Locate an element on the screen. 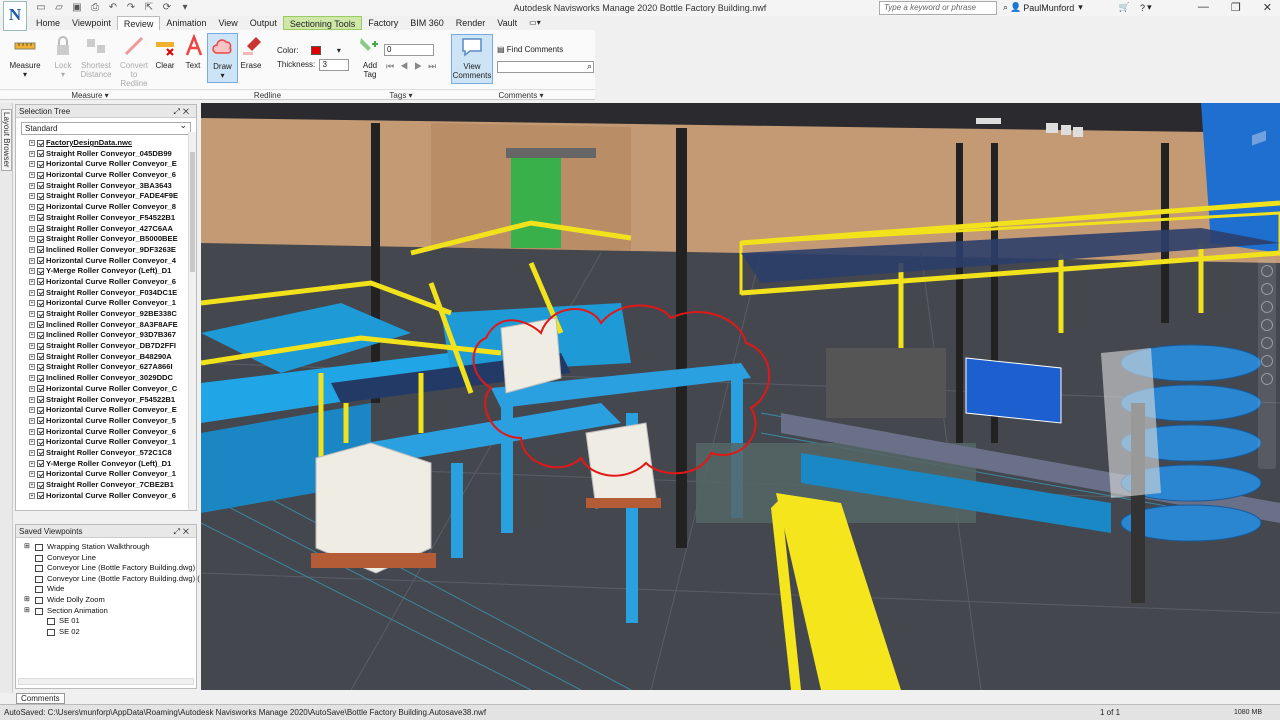 This screenshot has width=1280, height=720. tree-item: + Horizontal Curve Roller Conveyor_C is located at coordinates (102, 389).